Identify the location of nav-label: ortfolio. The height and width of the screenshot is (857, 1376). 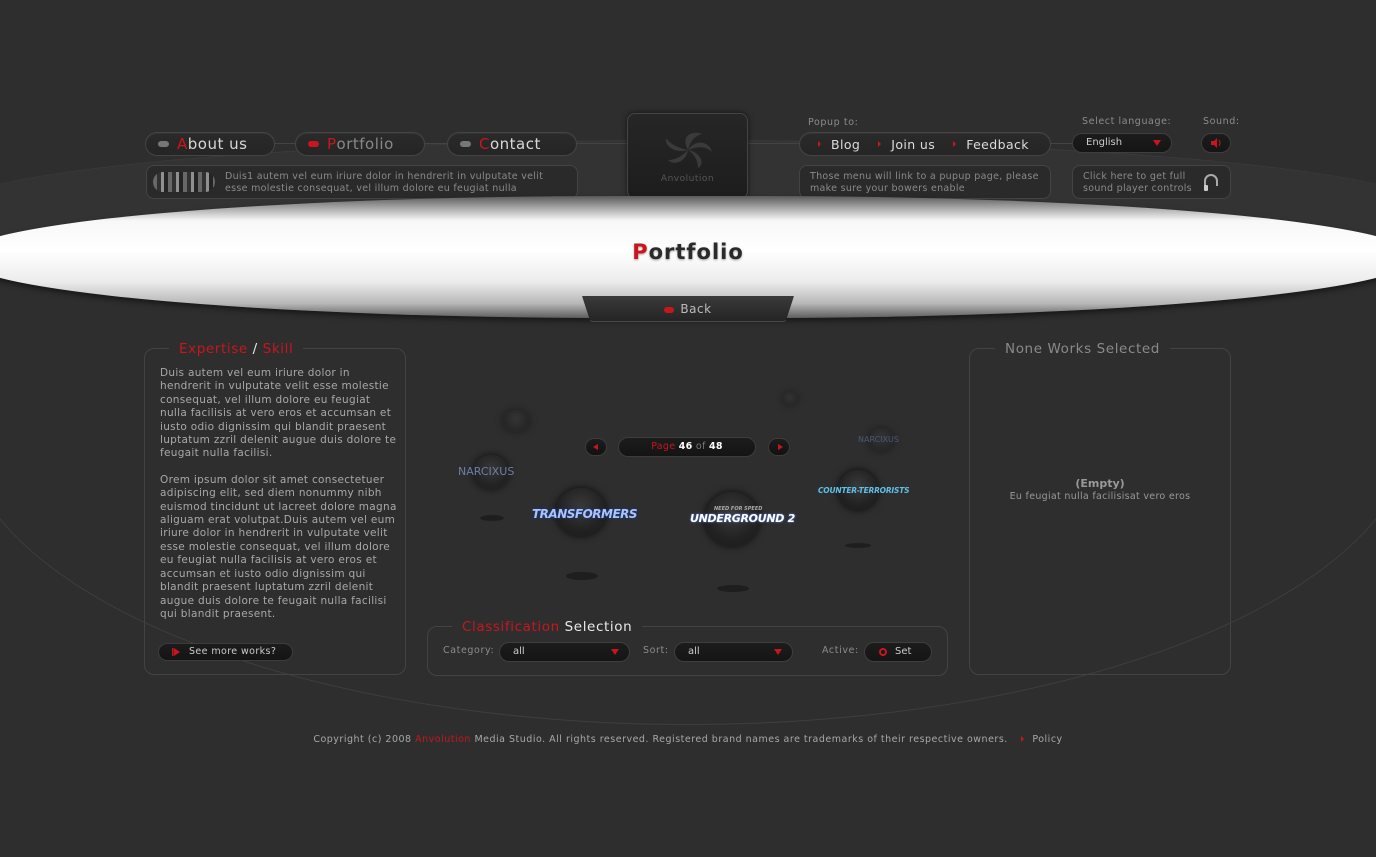
(365, 144).